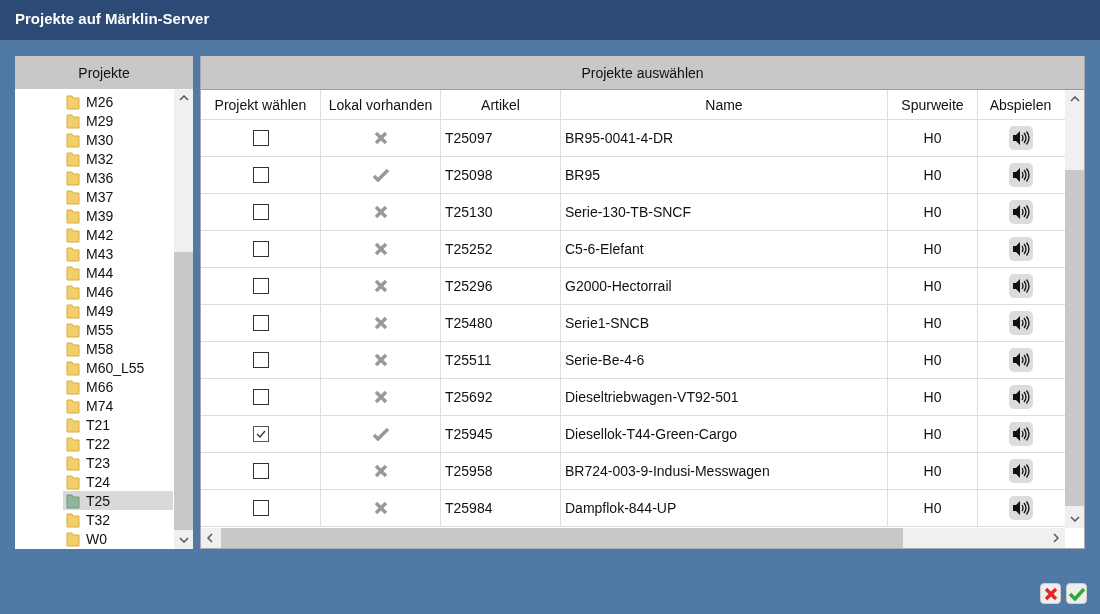  What do you see at coordinates (119, 367) in the screenshot?
I see `tree-item: M60_L55` at bounding box center [119, 367].